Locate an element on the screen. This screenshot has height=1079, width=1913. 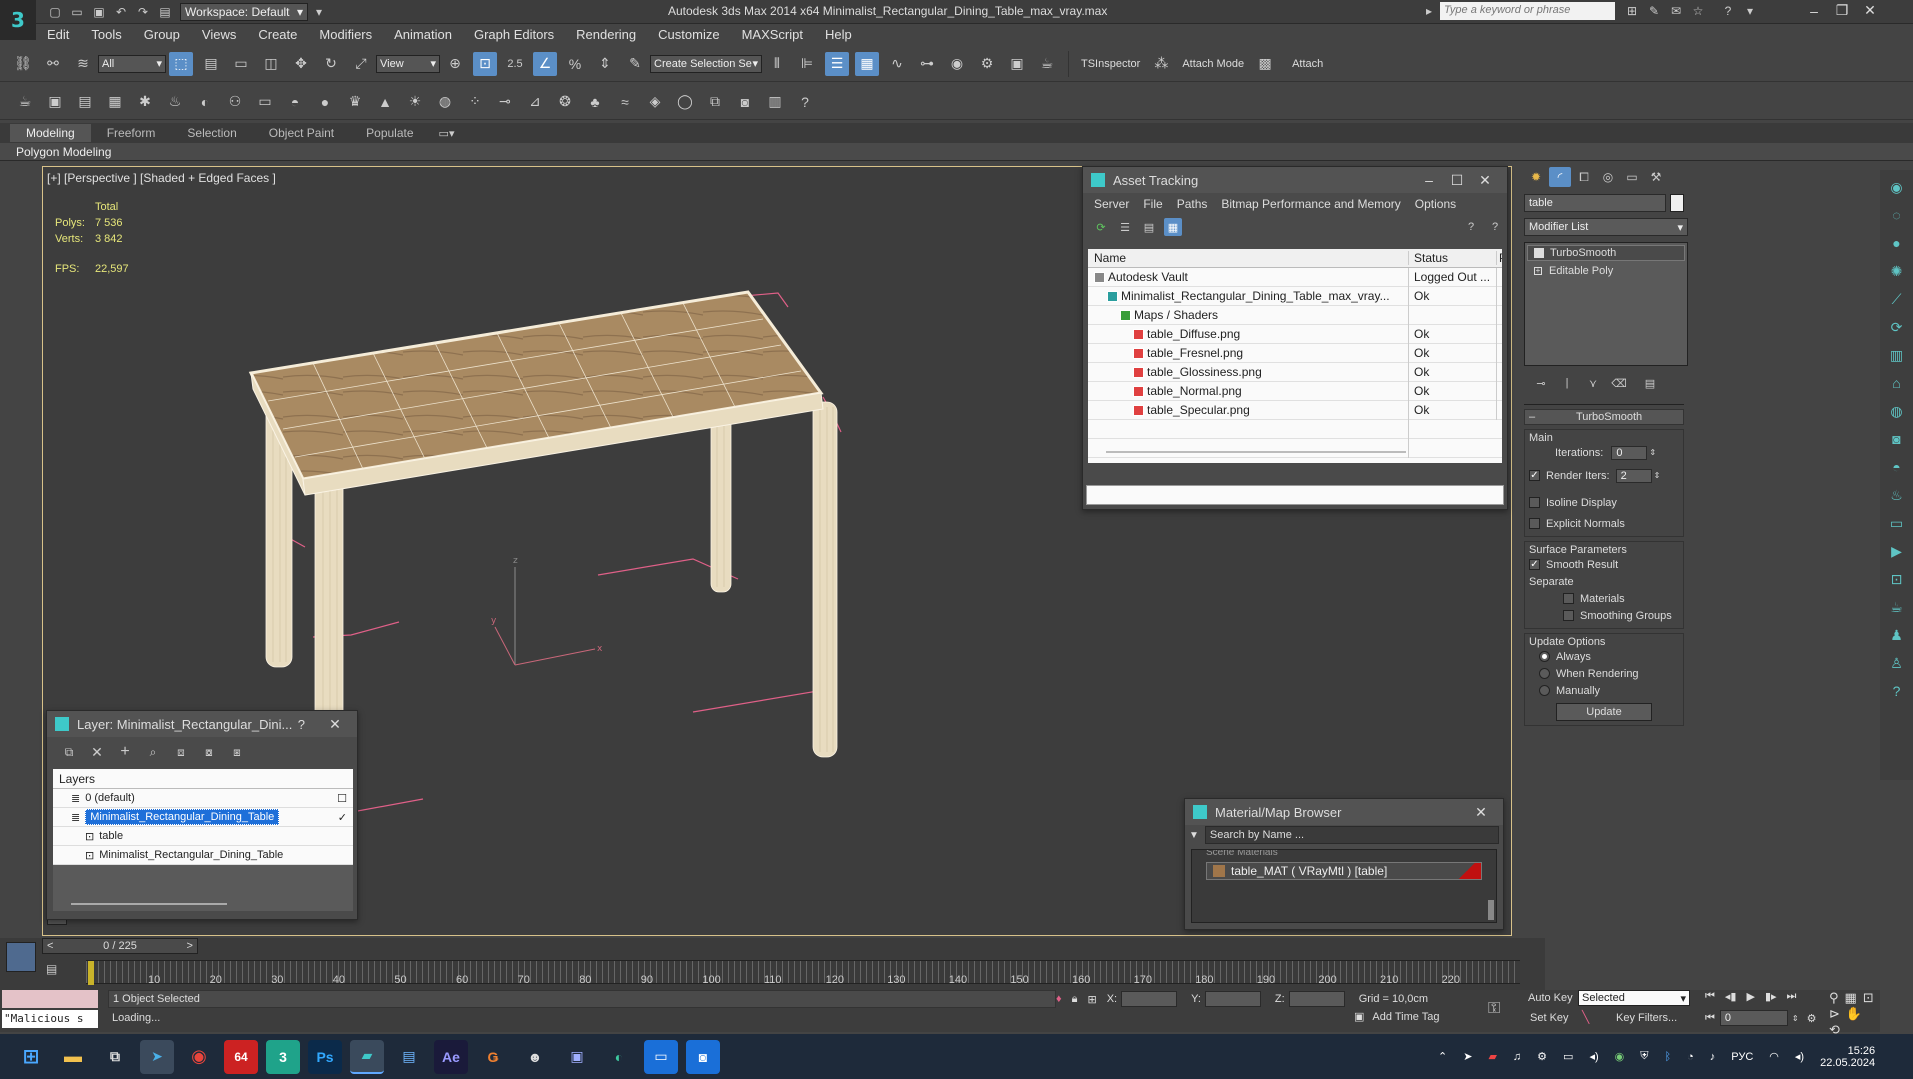
vray-table-icon: ▦ is located at coordinates (115, 102).